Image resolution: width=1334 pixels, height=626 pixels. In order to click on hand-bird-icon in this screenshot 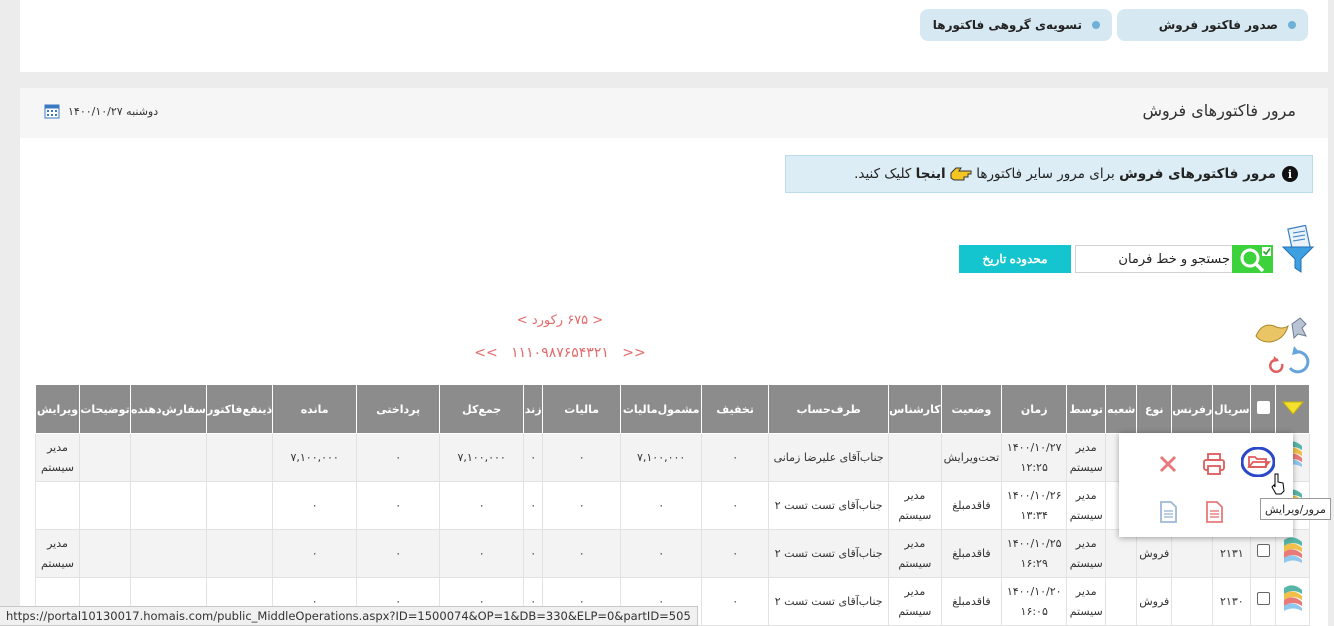, I will do `click(1281, 330)`.